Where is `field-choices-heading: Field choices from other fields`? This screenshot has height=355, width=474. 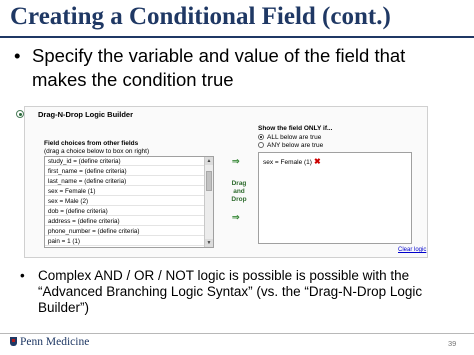
field-choices-heading: Field choices from other fields is located at coordinates (91, 143).